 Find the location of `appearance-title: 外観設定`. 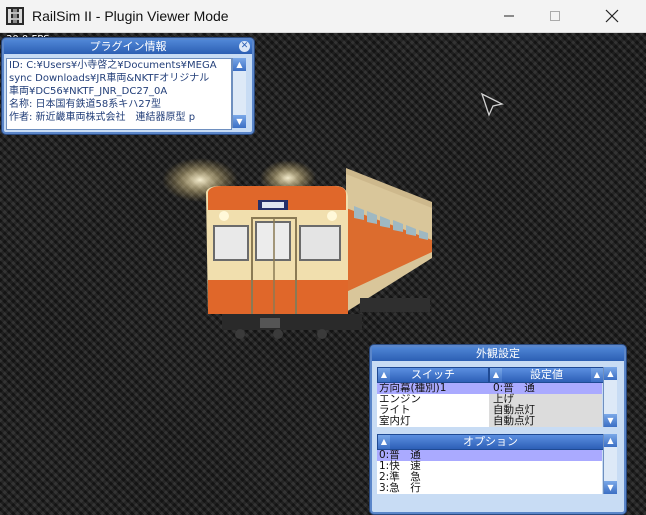

appearance-title: 外観設定 is located at coordinates (498, 353).